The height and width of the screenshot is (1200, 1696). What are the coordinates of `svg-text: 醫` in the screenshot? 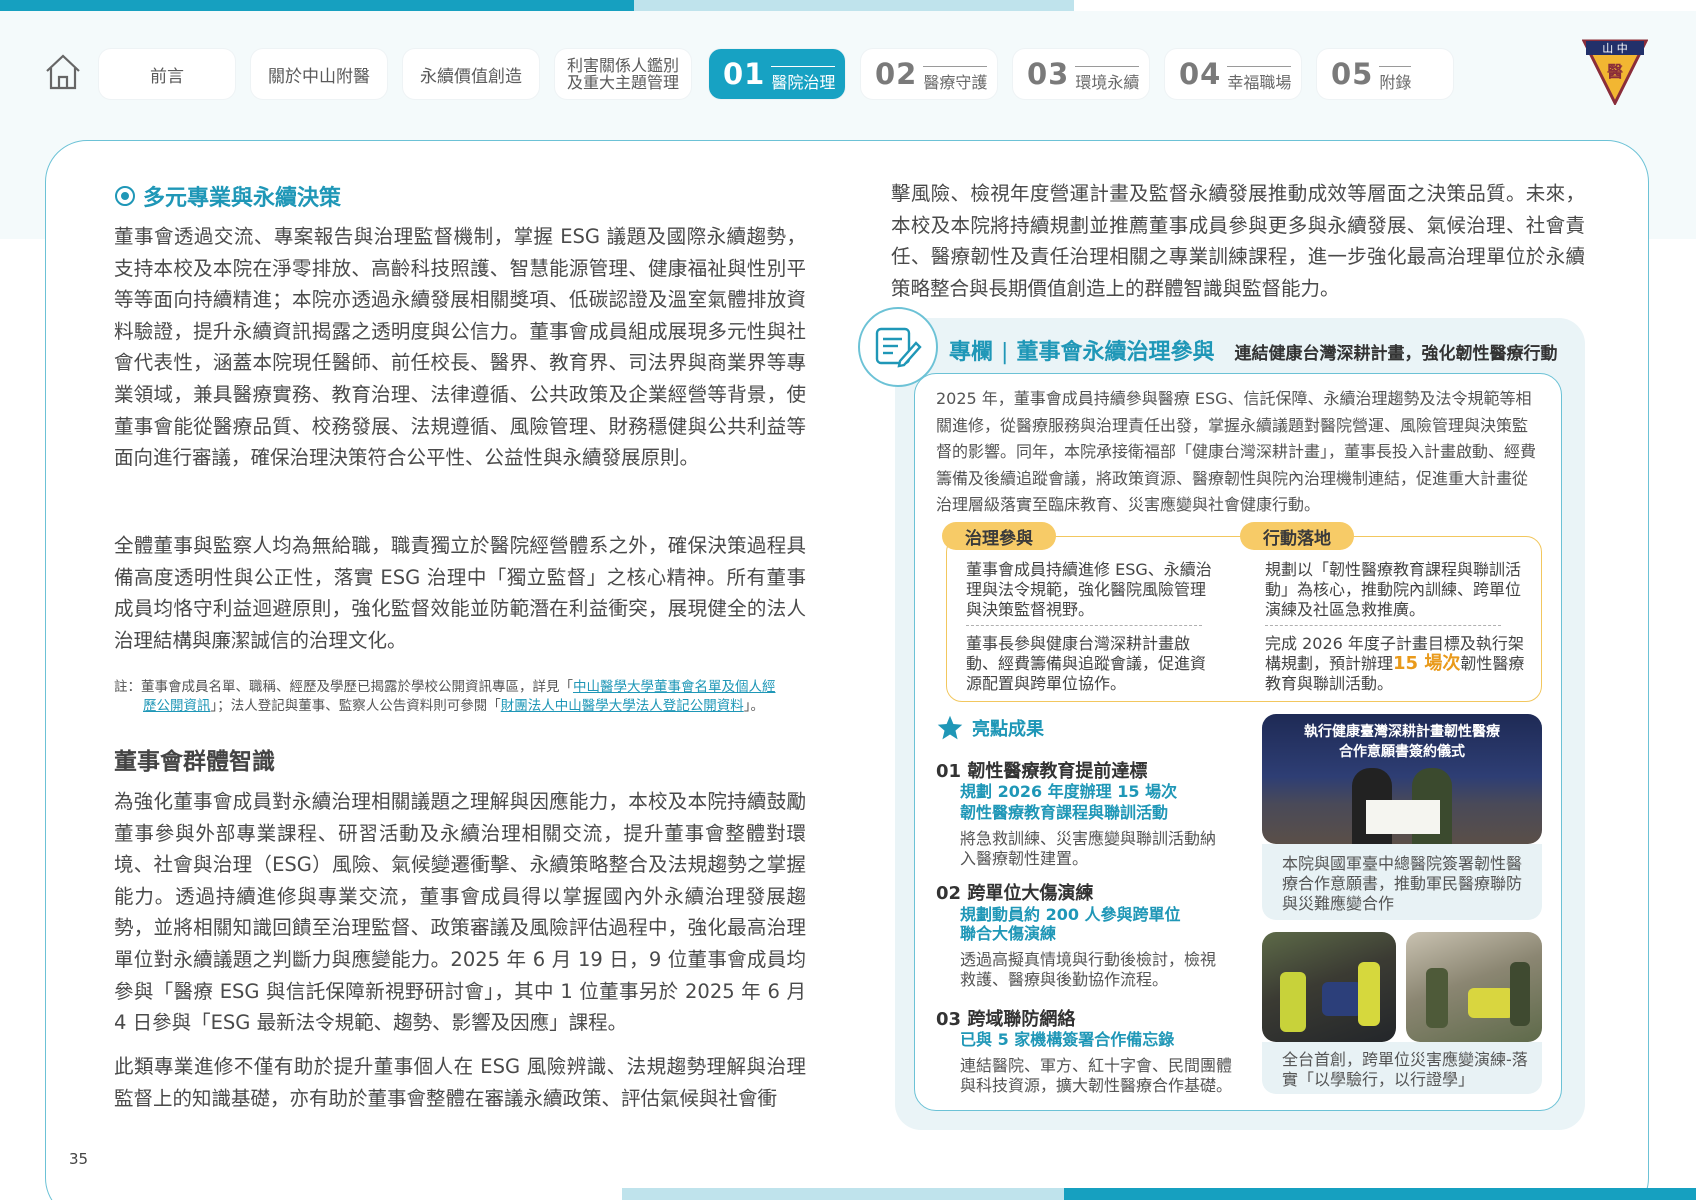 It's located at (1615, 71).